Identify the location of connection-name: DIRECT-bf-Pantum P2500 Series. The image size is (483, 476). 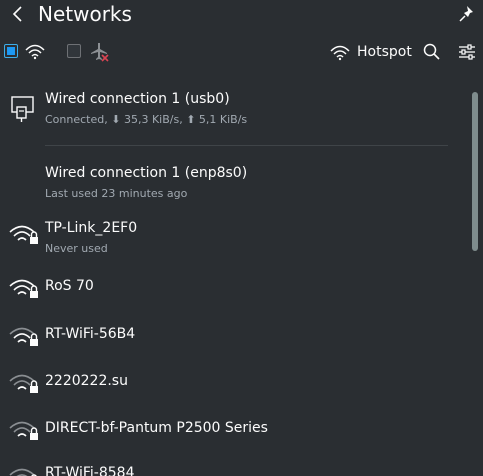
(156, 428).